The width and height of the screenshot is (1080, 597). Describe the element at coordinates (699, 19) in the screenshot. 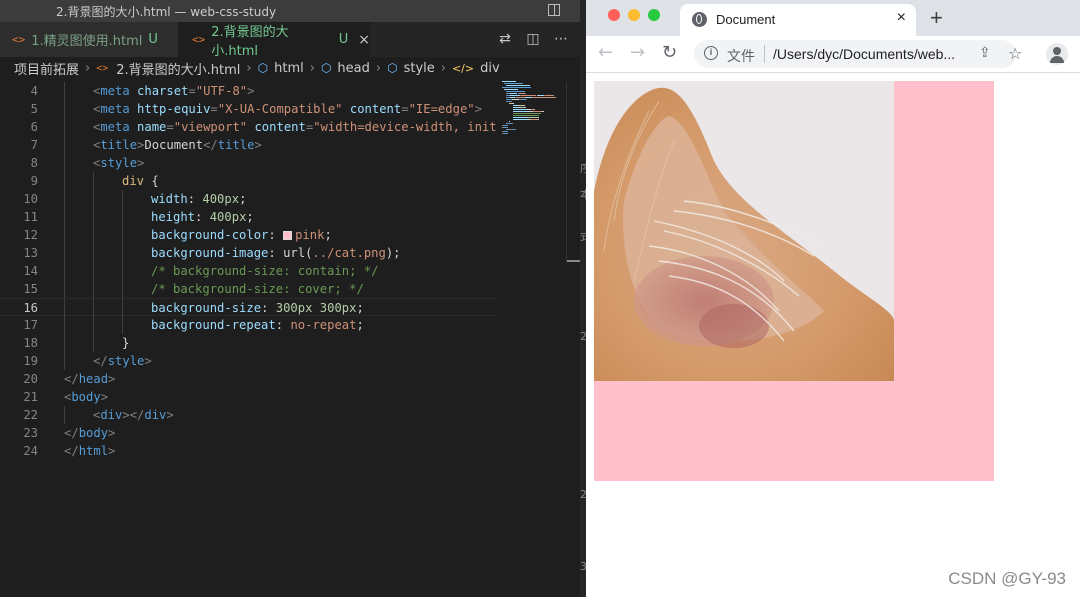

I see `globe-icon` at that location.